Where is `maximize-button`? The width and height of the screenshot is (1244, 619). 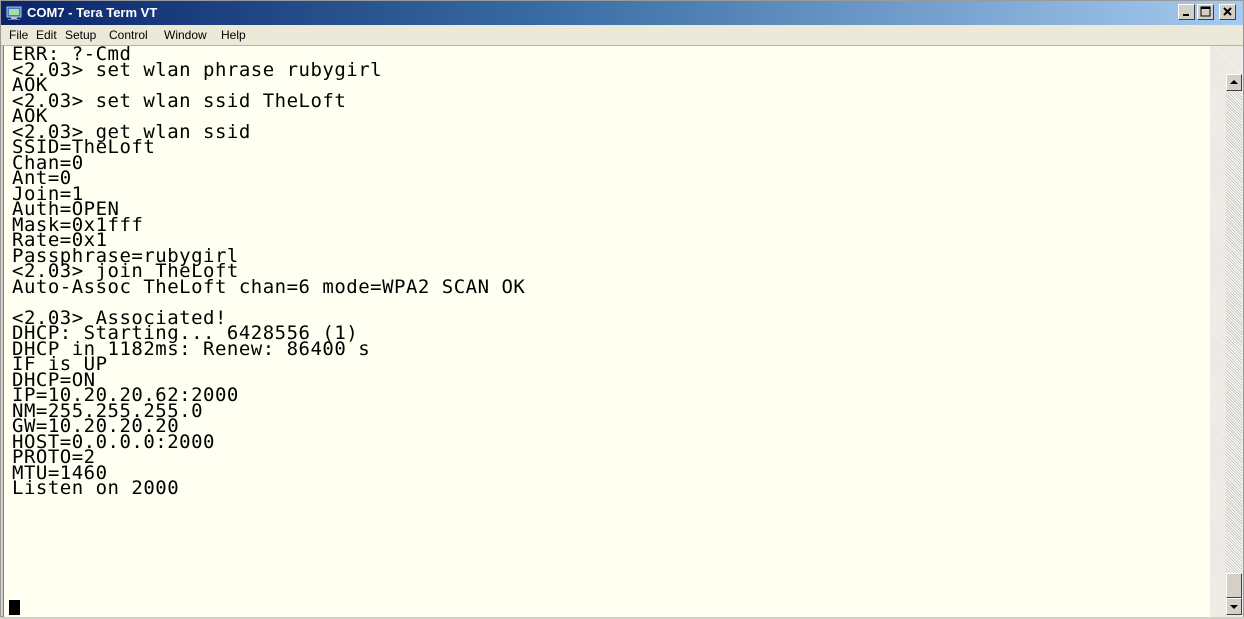
maximize-button is located at coordinates (1205, 12).